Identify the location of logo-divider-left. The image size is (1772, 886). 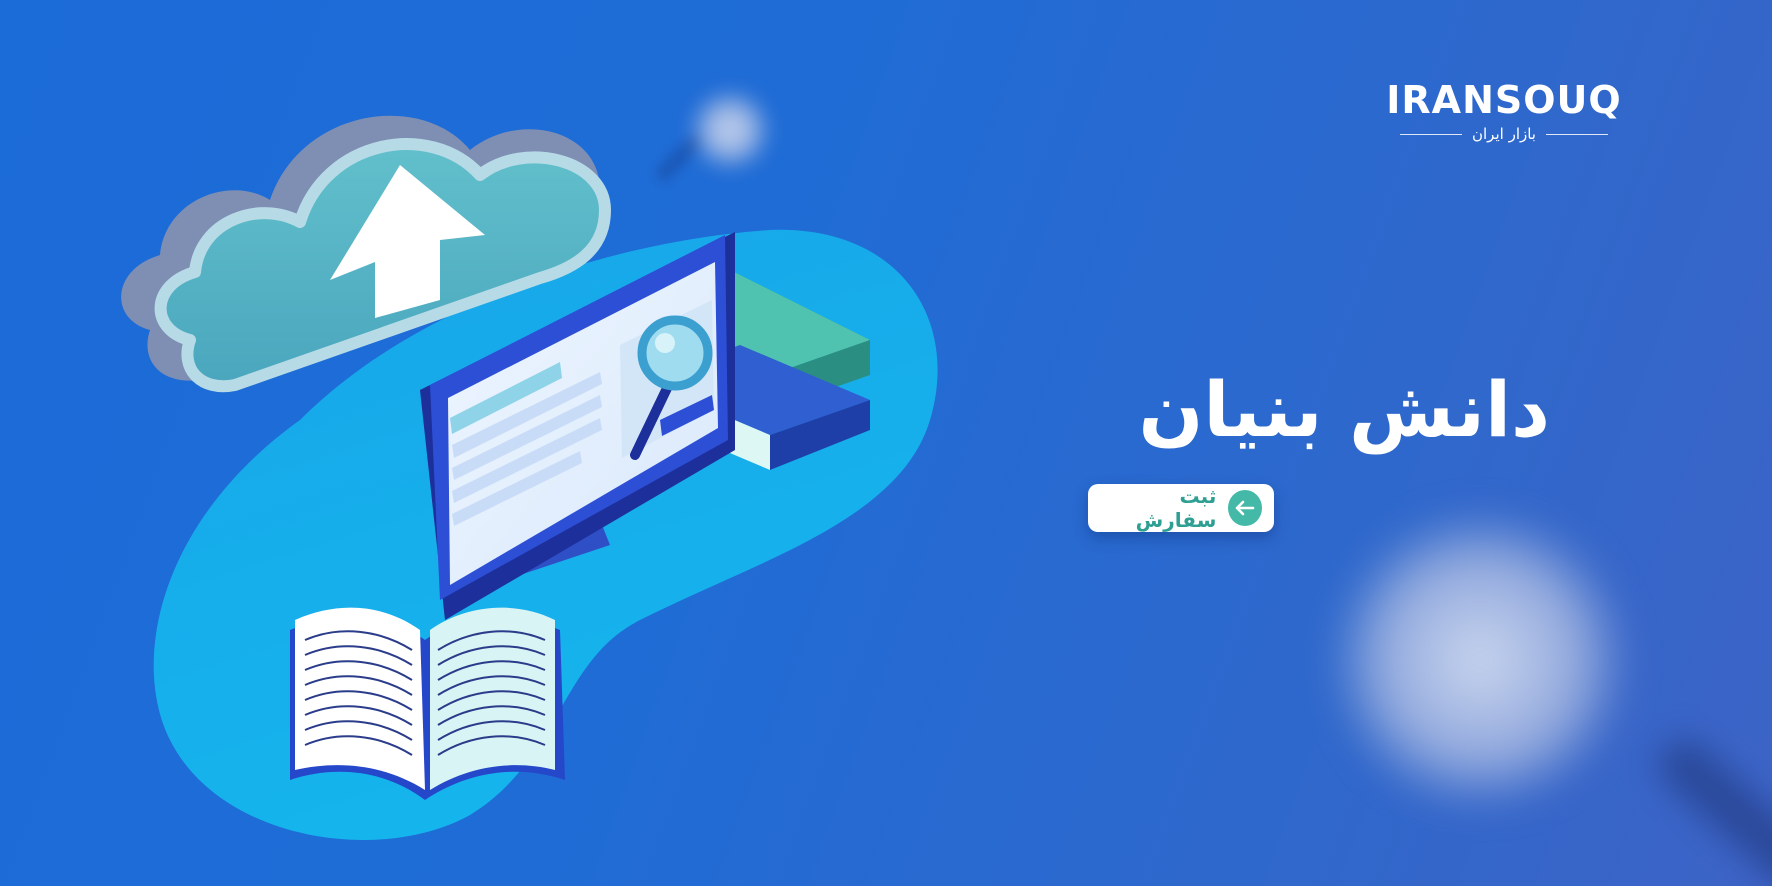
(1431, 134).